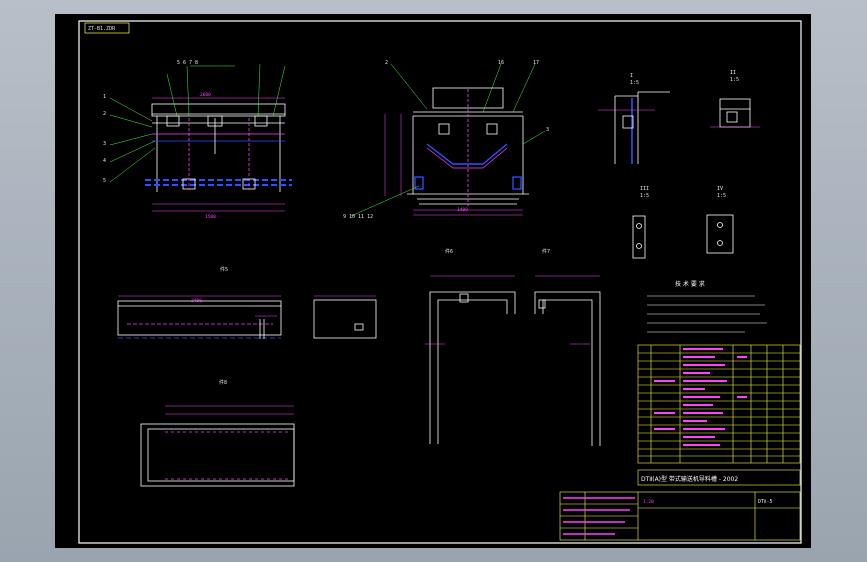  Describe the element at coordinates (345, 317) in the screenshot. I see `part-plate-small` at that location.